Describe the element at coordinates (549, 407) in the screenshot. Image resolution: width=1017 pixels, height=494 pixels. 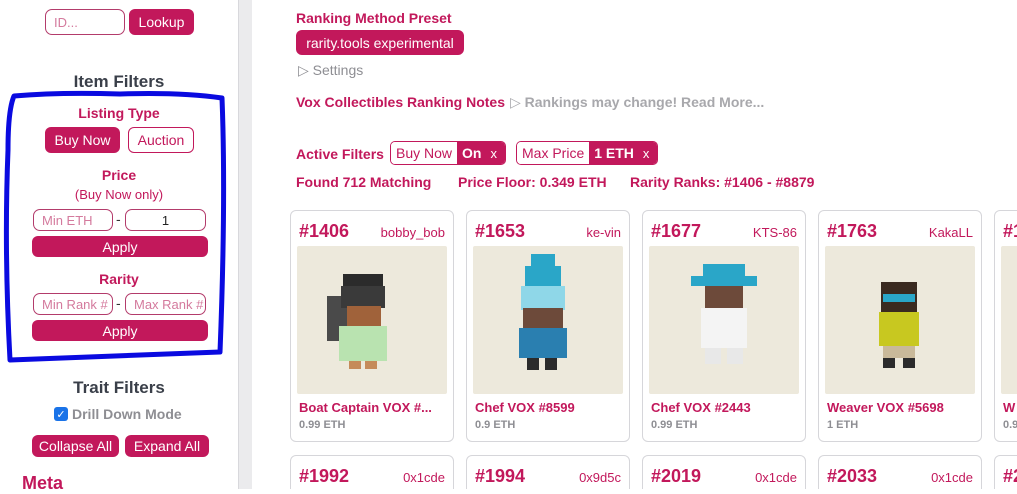
I see `card-name: Chef VOX #8599` at that location.